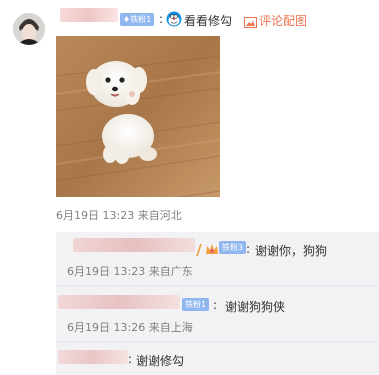 This screenshot has height=375, width=379. I want to click on doraemon-icon, so click(174, 19).